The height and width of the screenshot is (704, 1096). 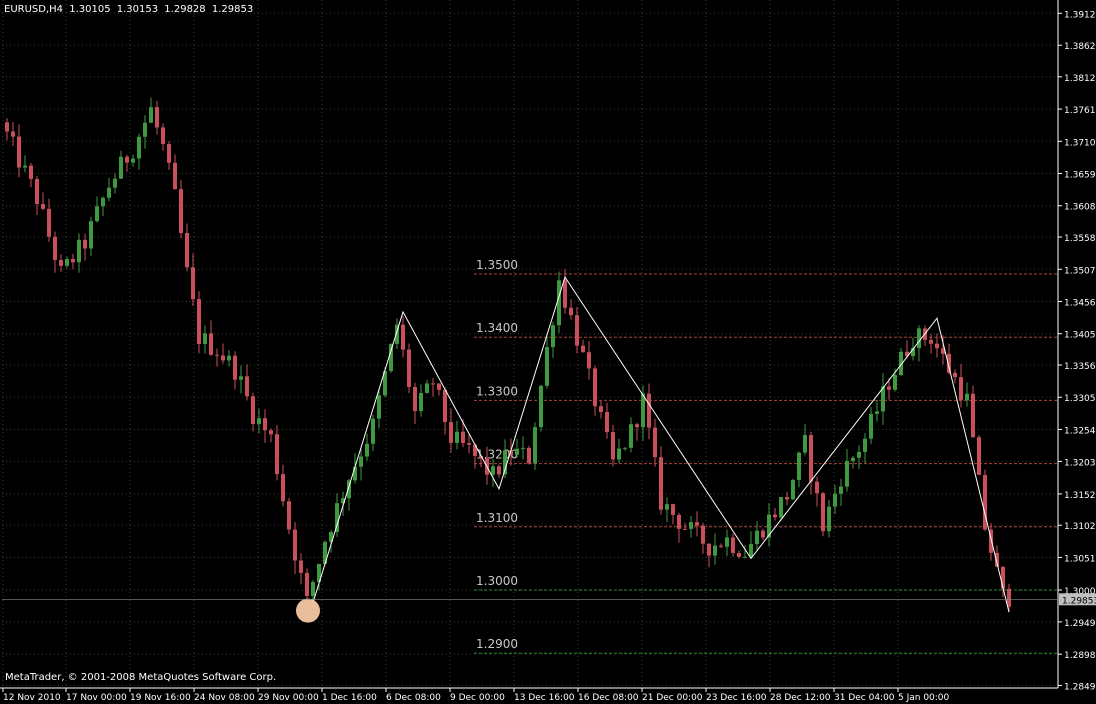 What do you see at coordinates (224, 698) in the screenshot?
I see `x-tick-label: 24 Nov 08:00` at bounding box center [224, 698].